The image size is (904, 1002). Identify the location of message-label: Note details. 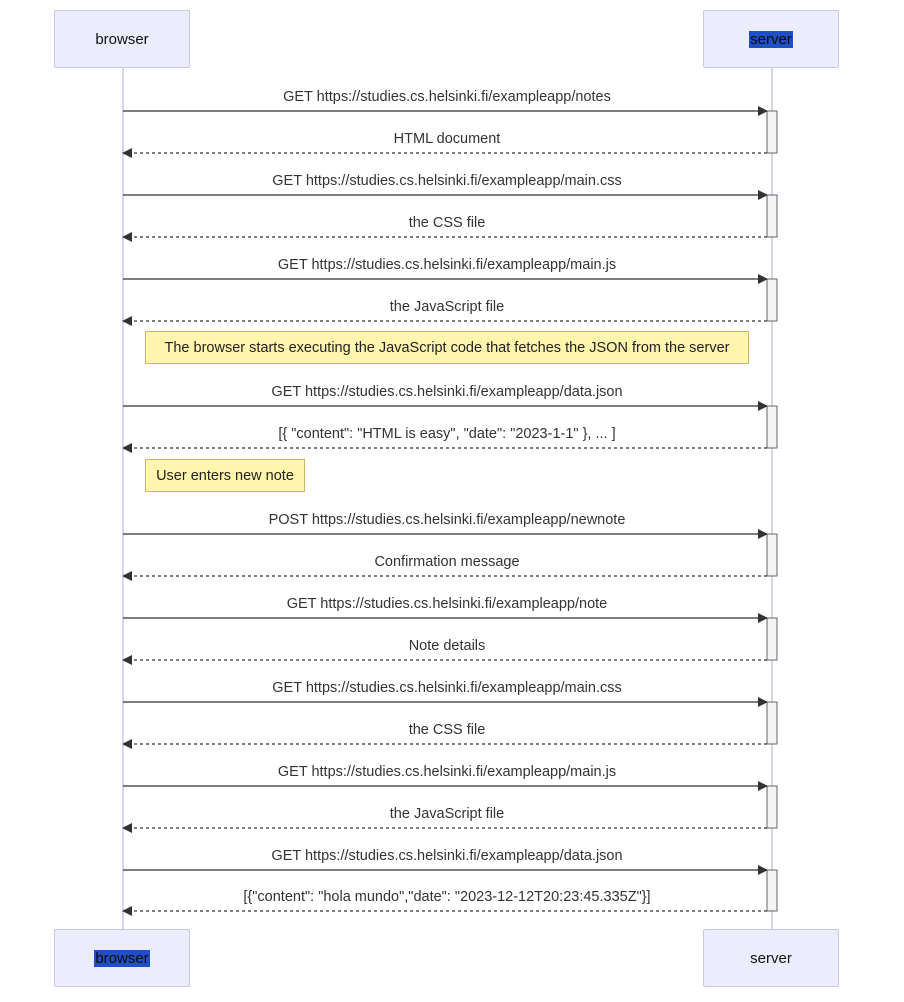
(447, 646).